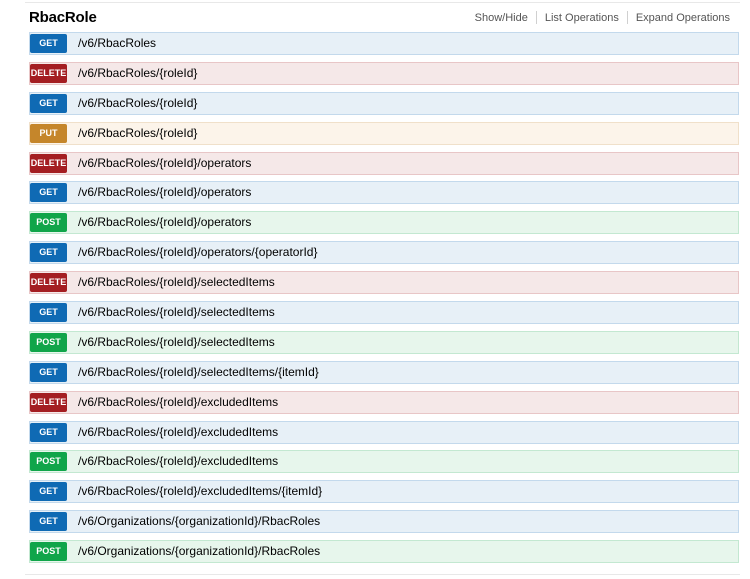 The image size is (750, 579). What do you see at coordinates (384, 313) in the screenshot?
I see `operation-row-get: GET/v6/RbacRoles/{roleId}/selectedItems` at bounding box center [384, 313].